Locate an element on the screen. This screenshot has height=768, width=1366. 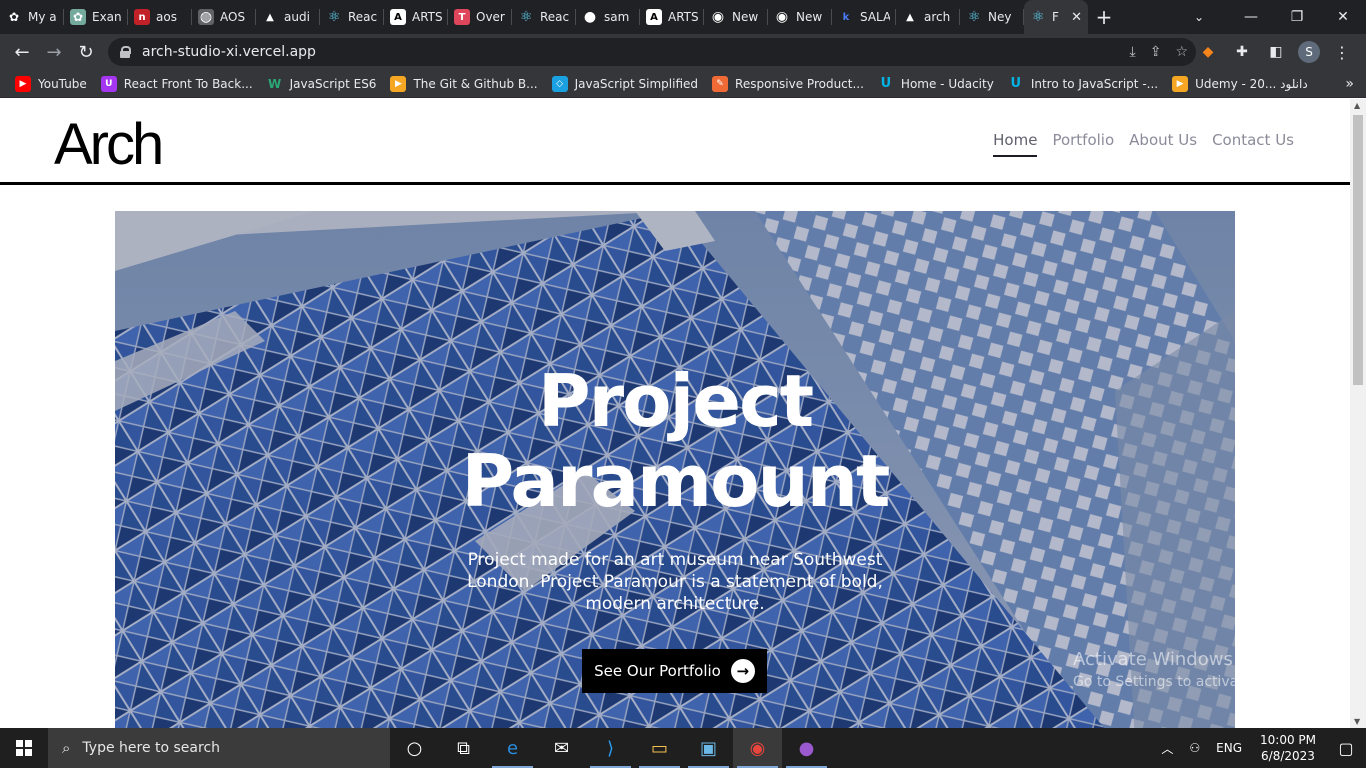
bookmark-item: ▶ YouTube is located at coordinates (53, 84).